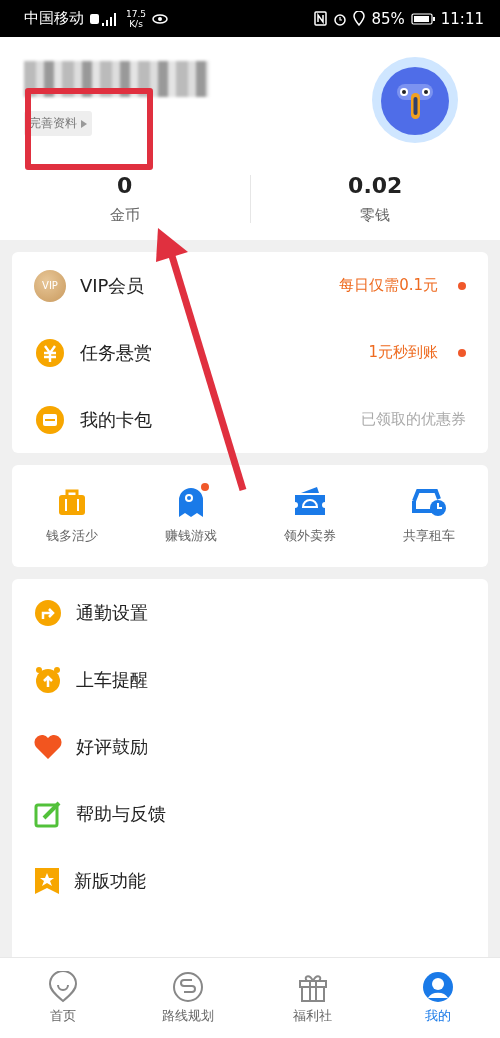 The image size is (500, 1038). What do you see at coordinates (250, 285) in the screenshot?
I see `benefit-row: VIP VIP会员 每日仅需0.1元` at bounding box center [250, 285].